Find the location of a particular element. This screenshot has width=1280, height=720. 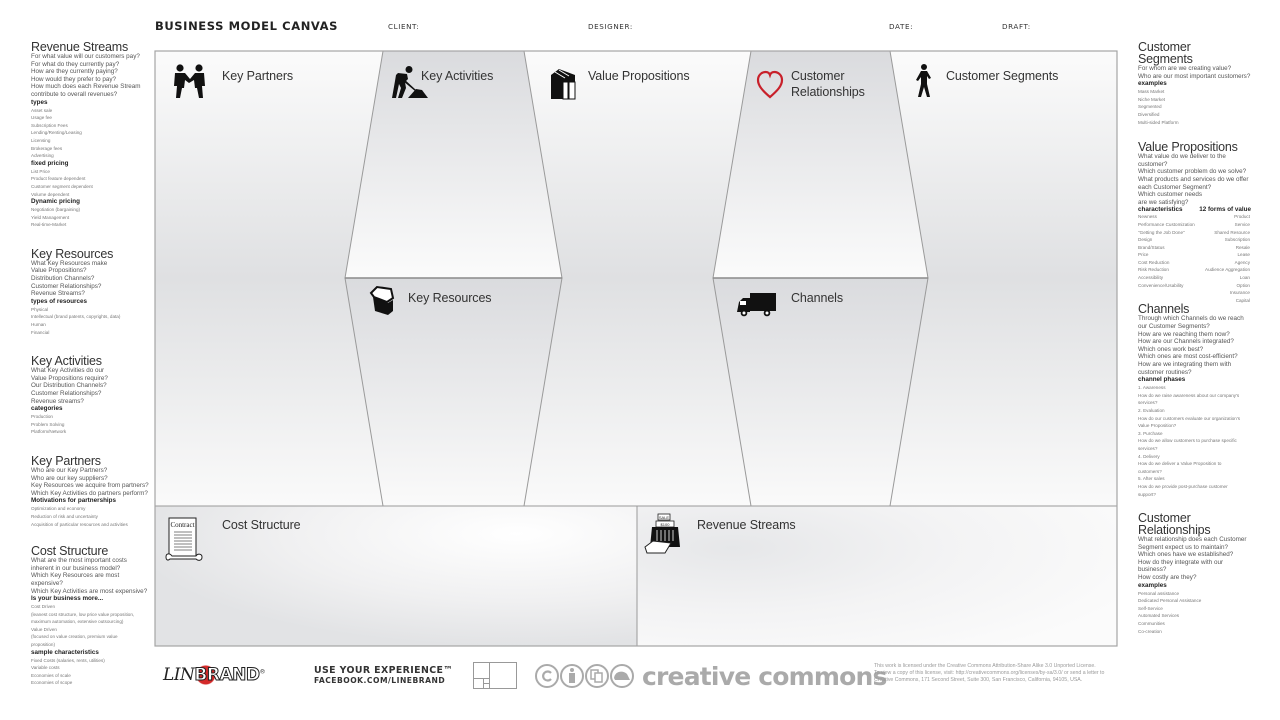

guide-question: customer routines? is located at coordinates (1165, 372).